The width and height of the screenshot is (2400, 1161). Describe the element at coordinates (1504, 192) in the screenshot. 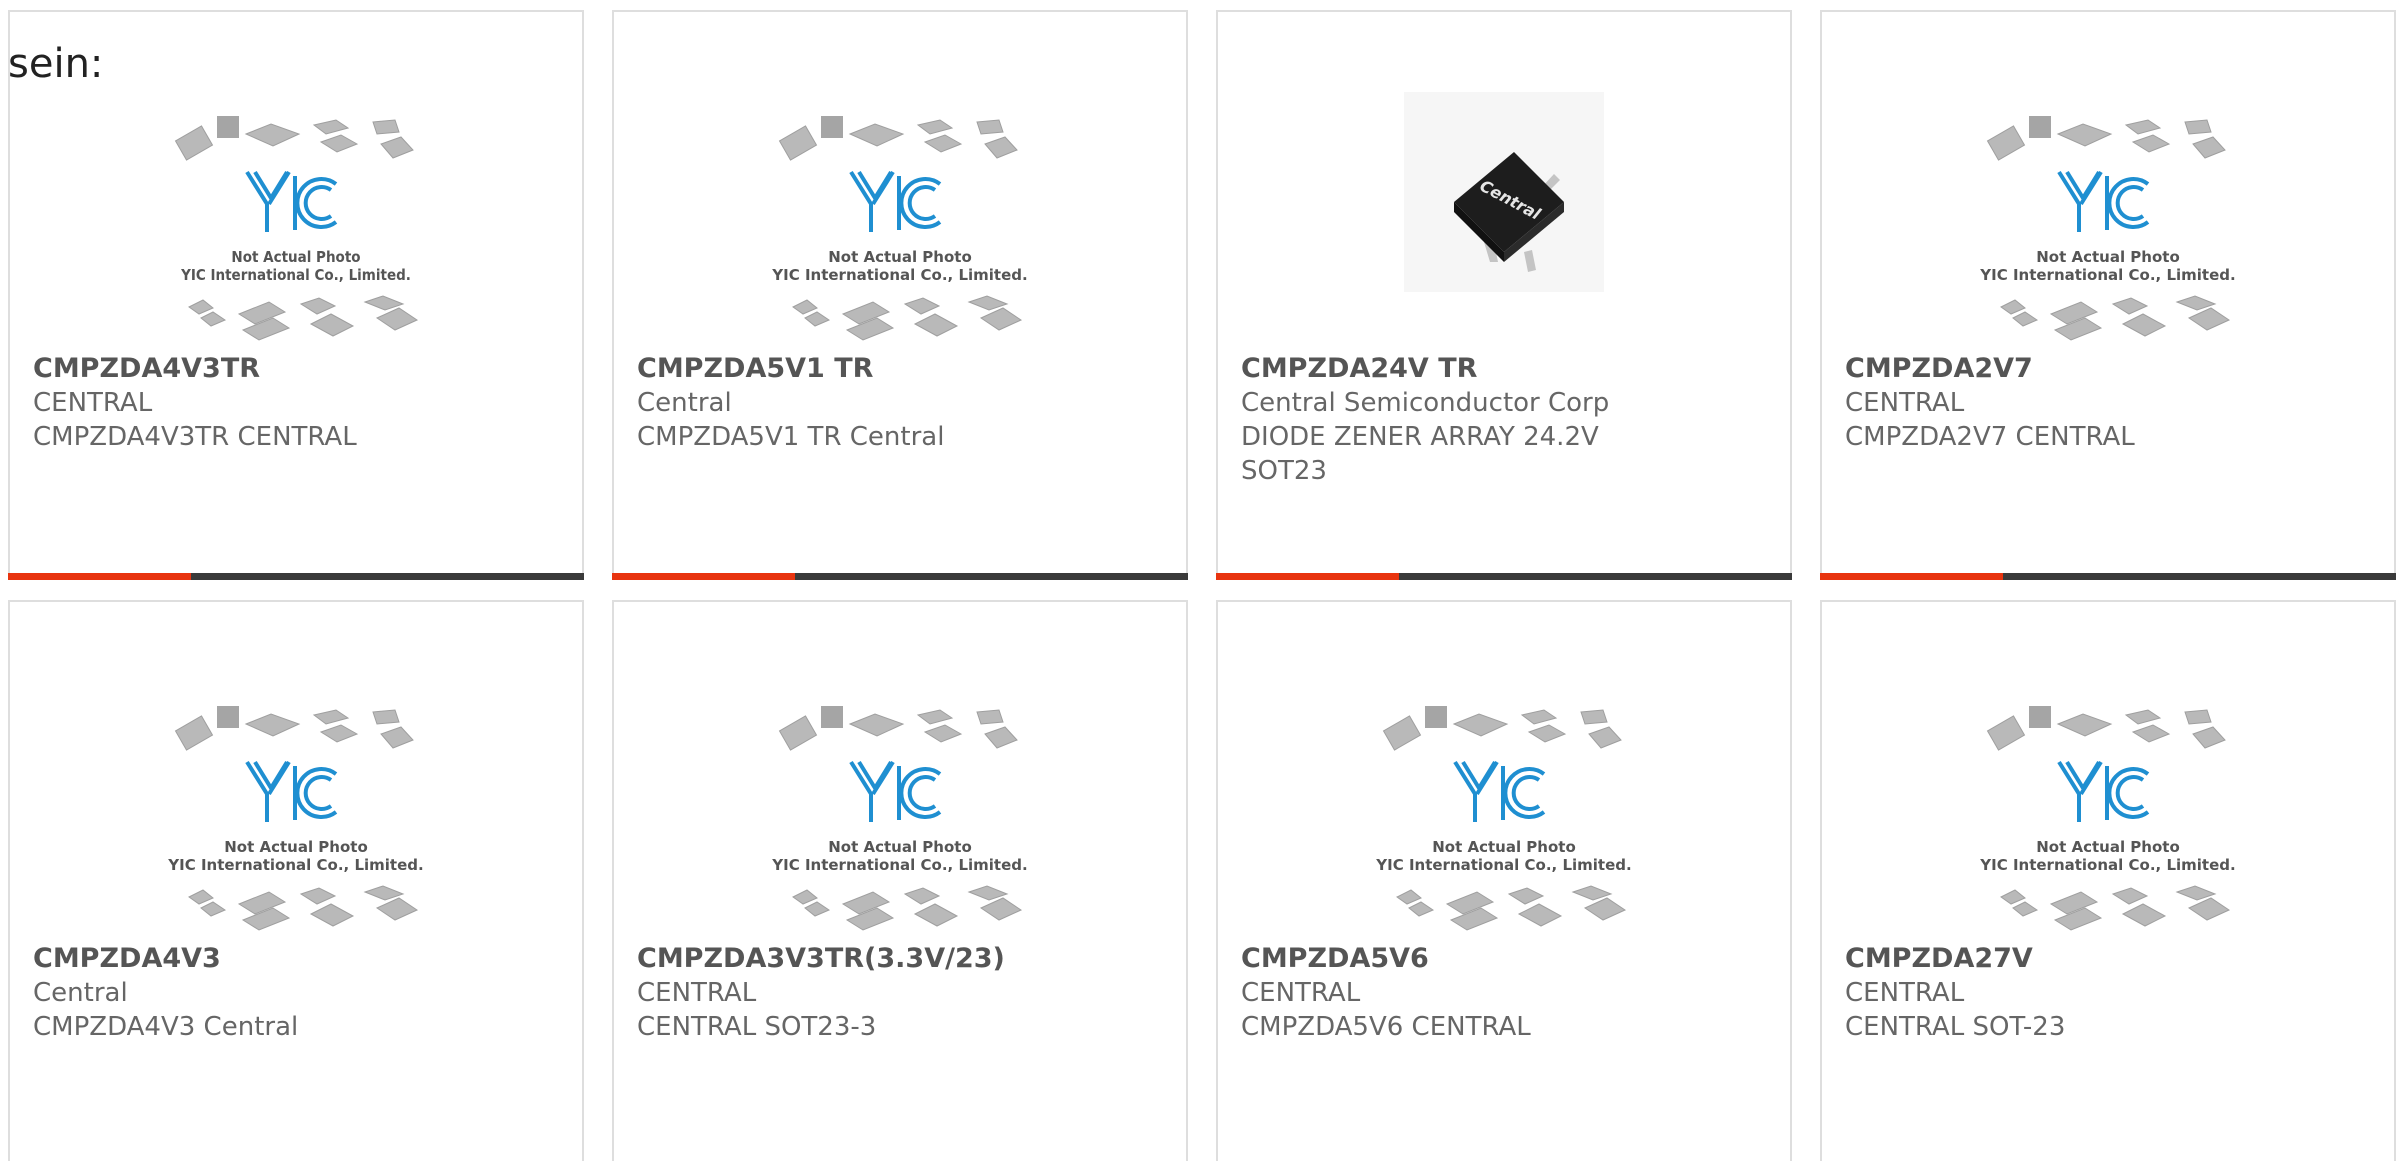

I see `sot23-chip-photo: Central` at that location.